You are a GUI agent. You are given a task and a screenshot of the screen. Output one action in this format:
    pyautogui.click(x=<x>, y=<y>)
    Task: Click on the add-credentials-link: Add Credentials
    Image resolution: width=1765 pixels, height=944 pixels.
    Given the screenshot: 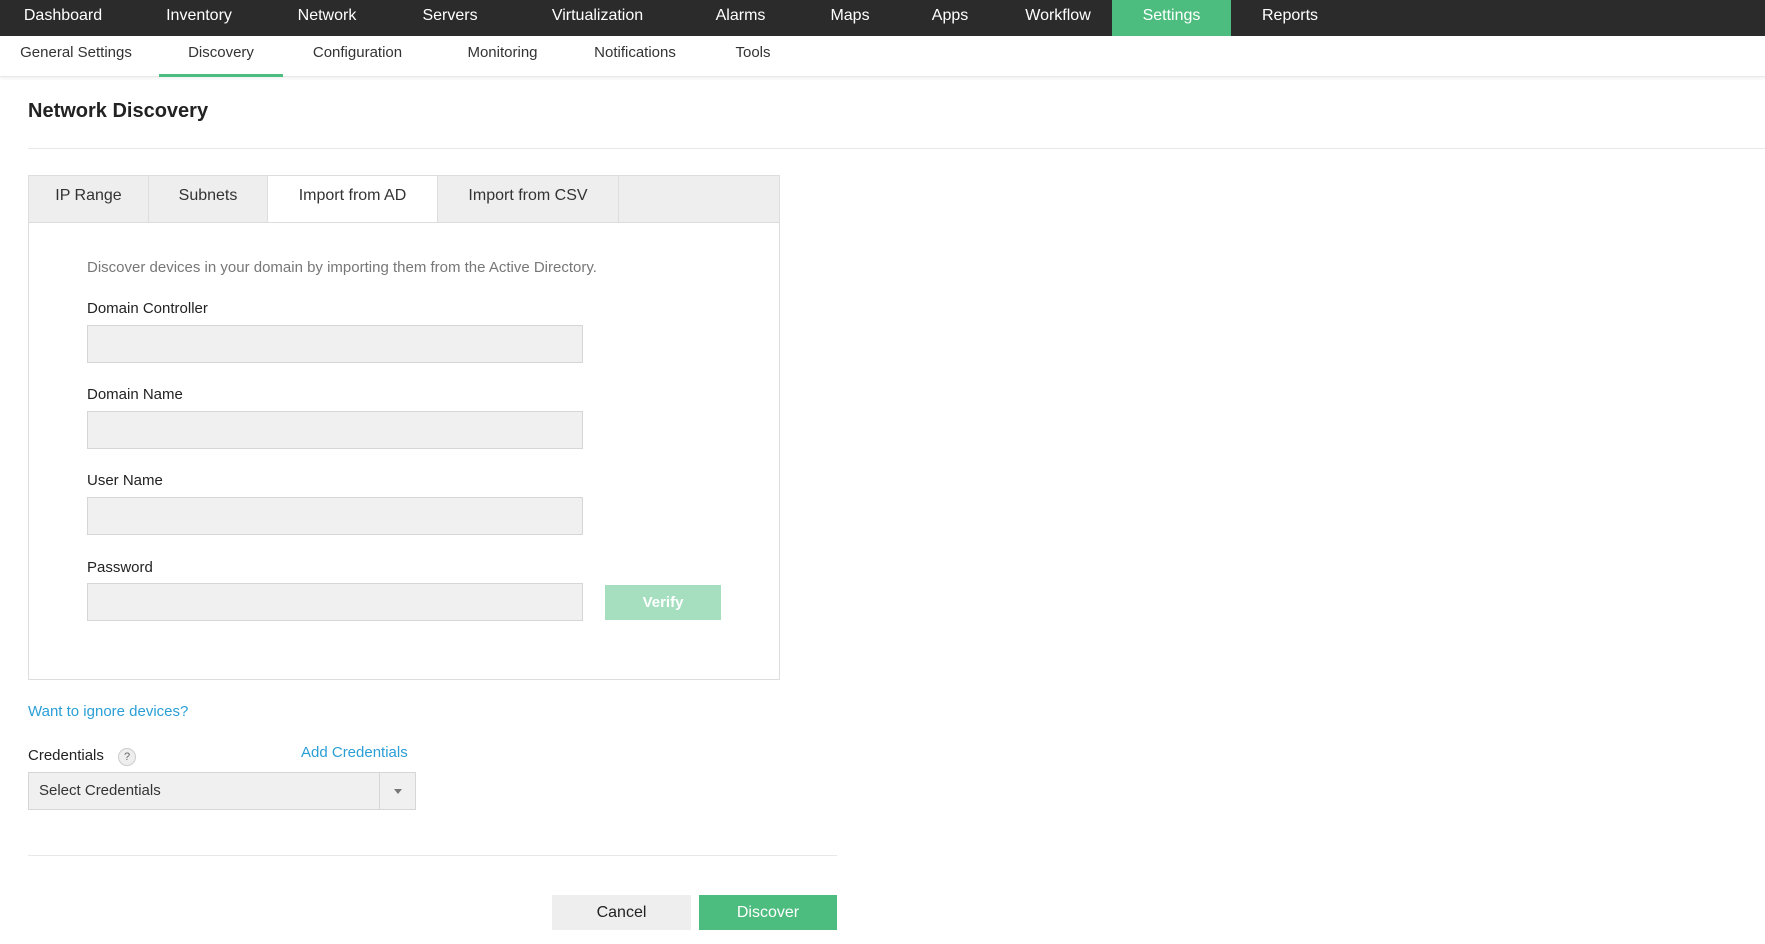 What is the action you would take?
    pyautogui.click(x=354, y=752)
    